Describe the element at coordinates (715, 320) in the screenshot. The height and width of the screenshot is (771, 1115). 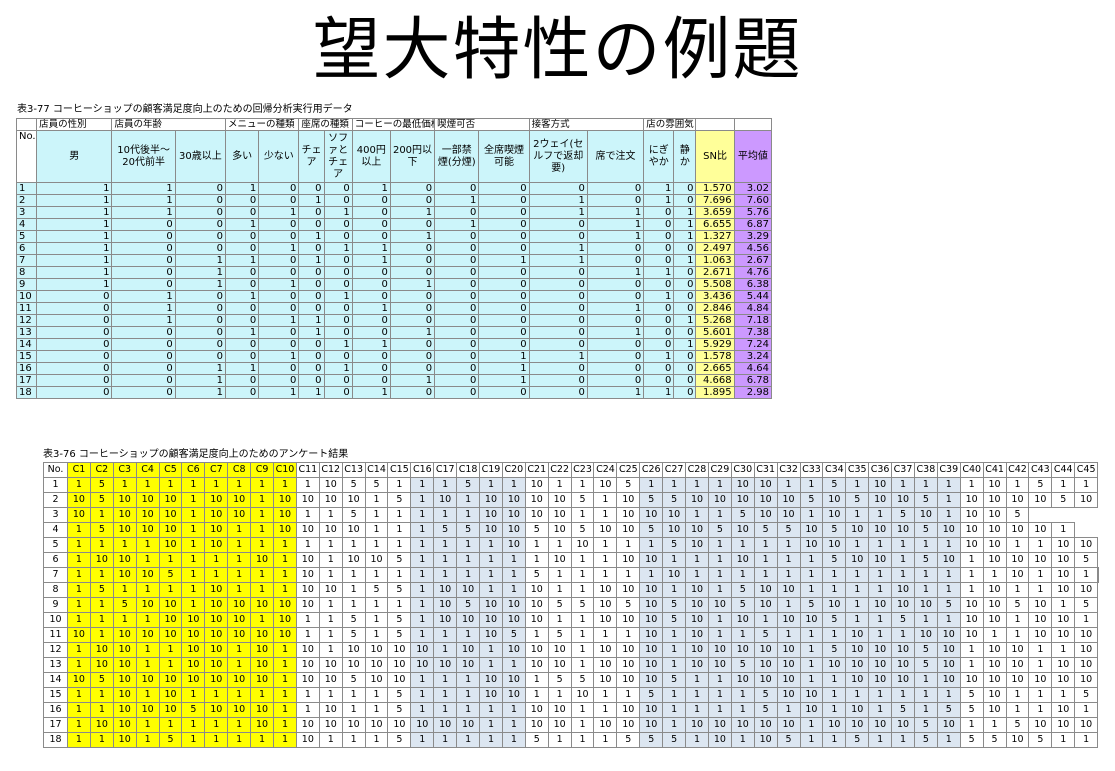
I see `table1-cell: 5.268` at that location.